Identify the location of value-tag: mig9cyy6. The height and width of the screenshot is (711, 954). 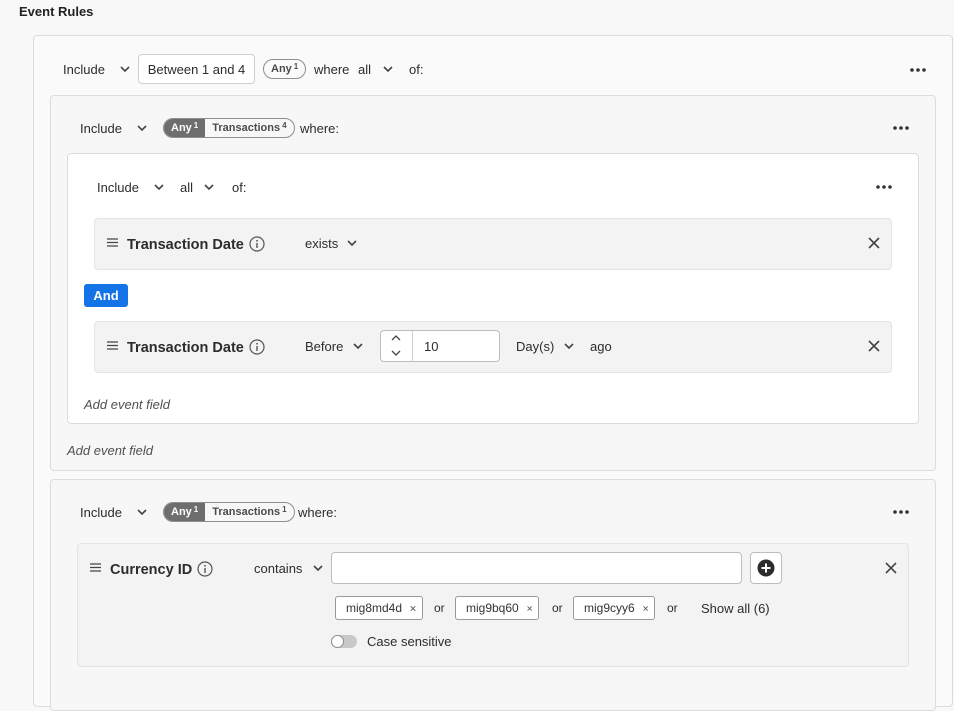
(614, 608).